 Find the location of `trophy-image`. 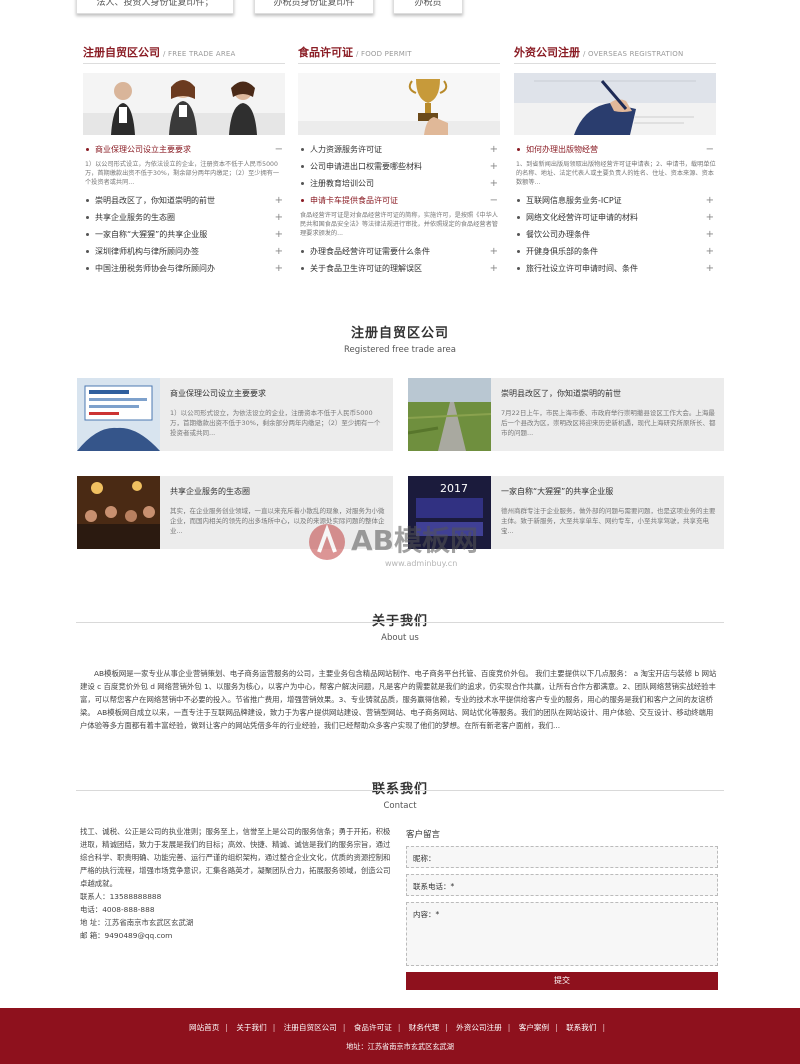

trophy-image is located at coordinates (399, 104).